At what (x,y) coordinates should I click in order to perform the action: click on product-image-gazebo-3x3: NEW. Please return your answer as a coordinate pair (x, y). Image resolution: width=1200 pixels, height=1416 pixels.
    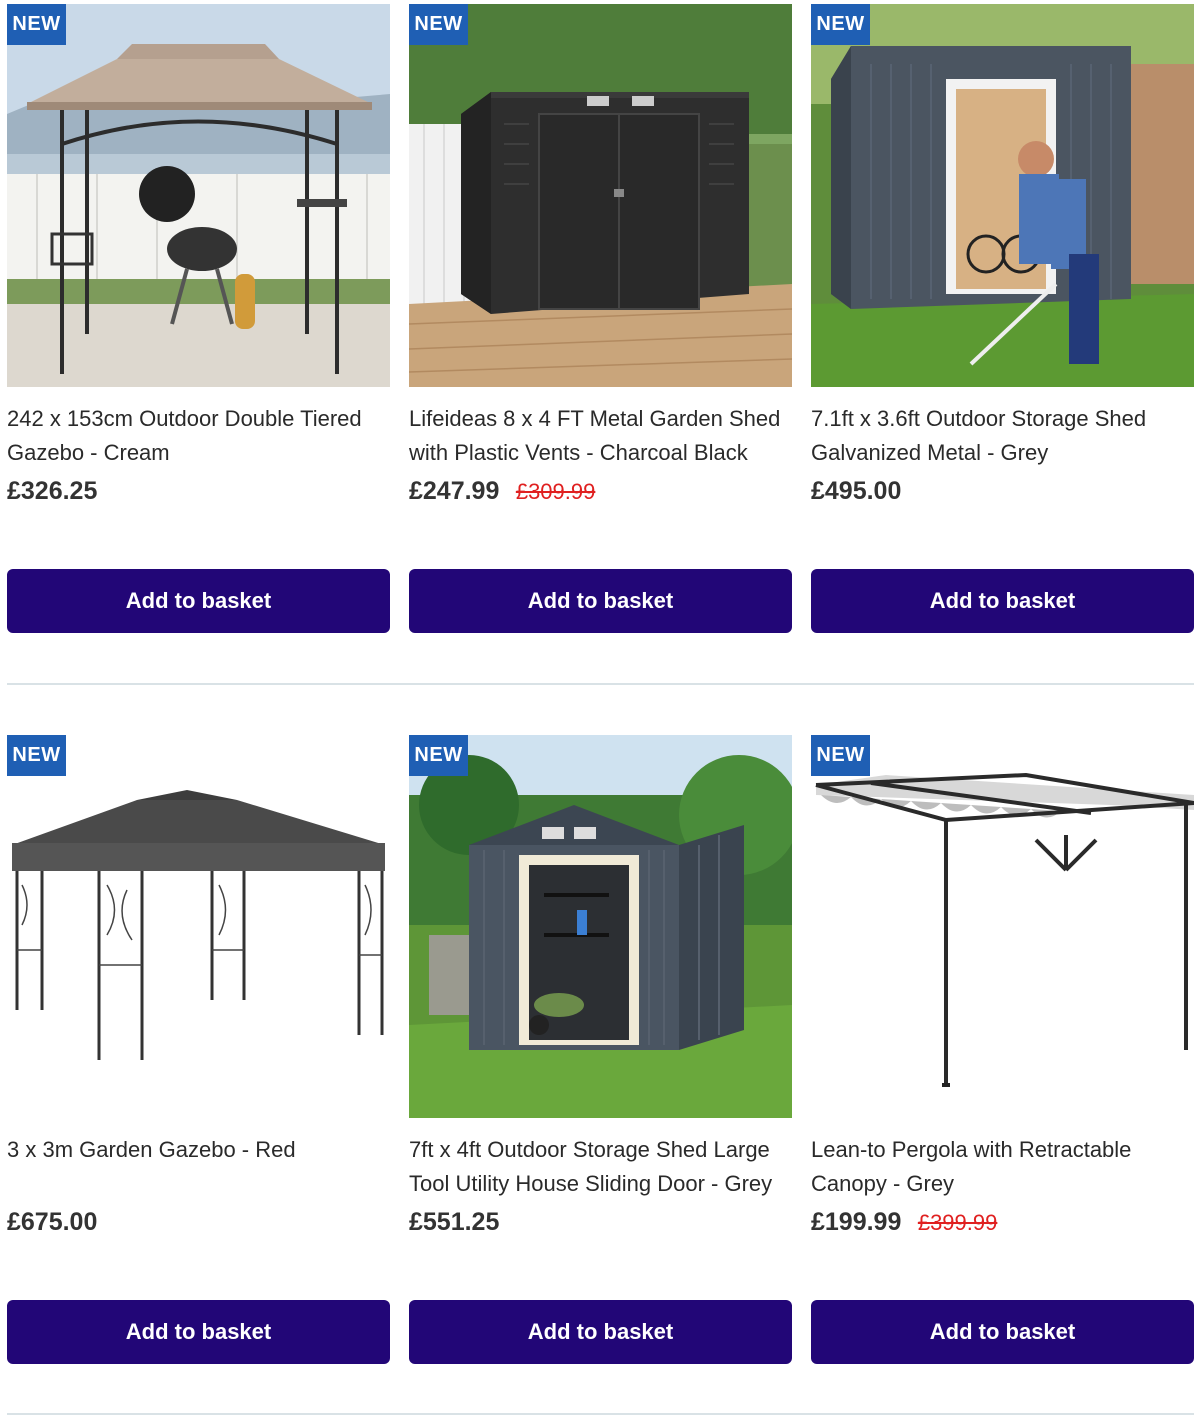
    Looking at the image, I should click on (198, 926).